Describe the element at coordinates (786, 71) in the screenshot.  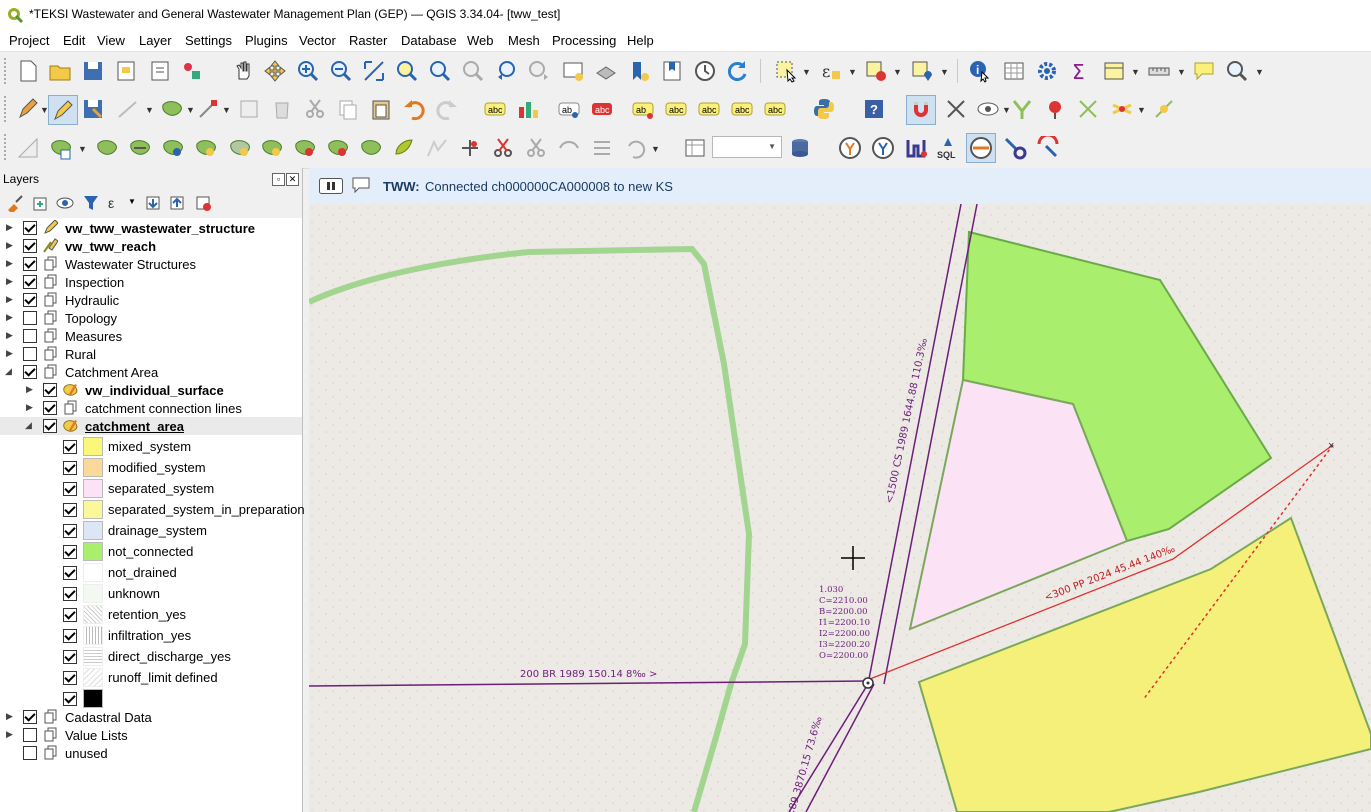
I see `select-features-icon` at that location.